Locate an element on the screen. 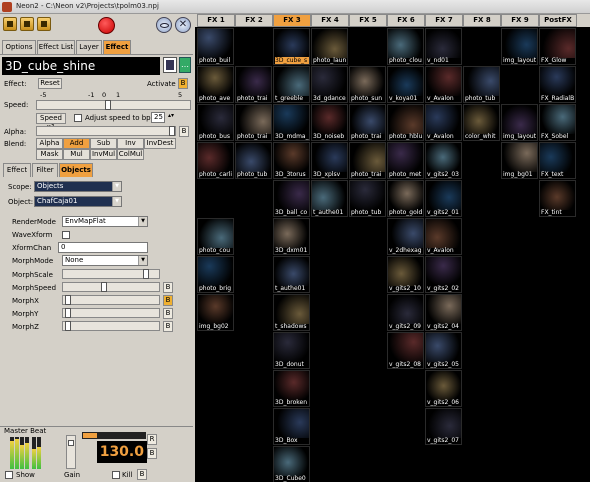 Image resolution: width=590 pixels, height=482 pixels. blend-mask-button: Mask is located at coordinates (49, 154).